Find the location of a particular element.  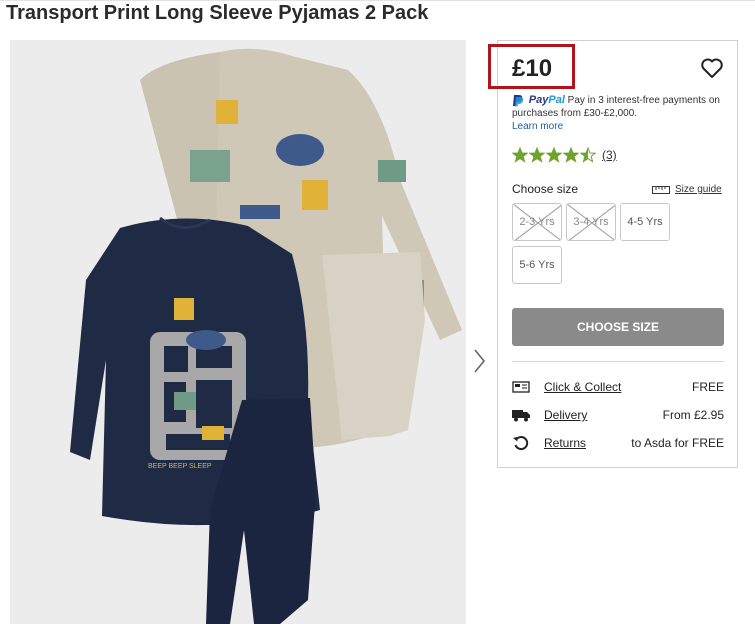

choose-size-heading: Choose size is located at coordinates (545, 189).